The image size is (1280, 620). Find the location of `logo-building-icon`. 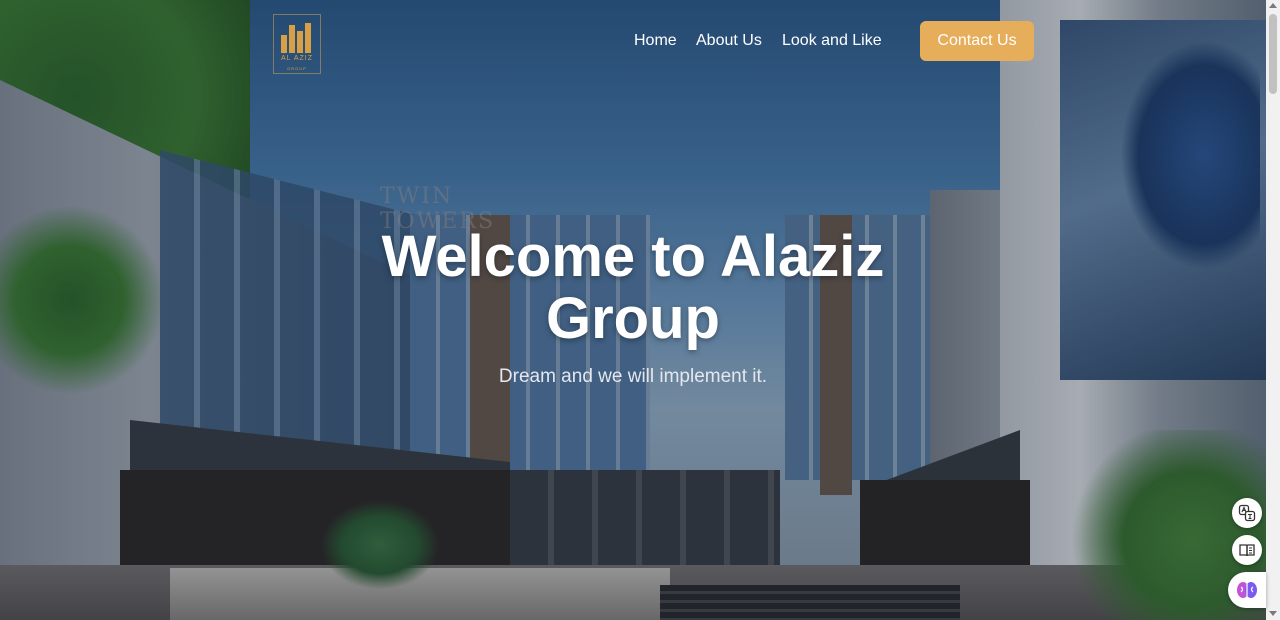

logo-building-icon is located at coordinates (297, 37).